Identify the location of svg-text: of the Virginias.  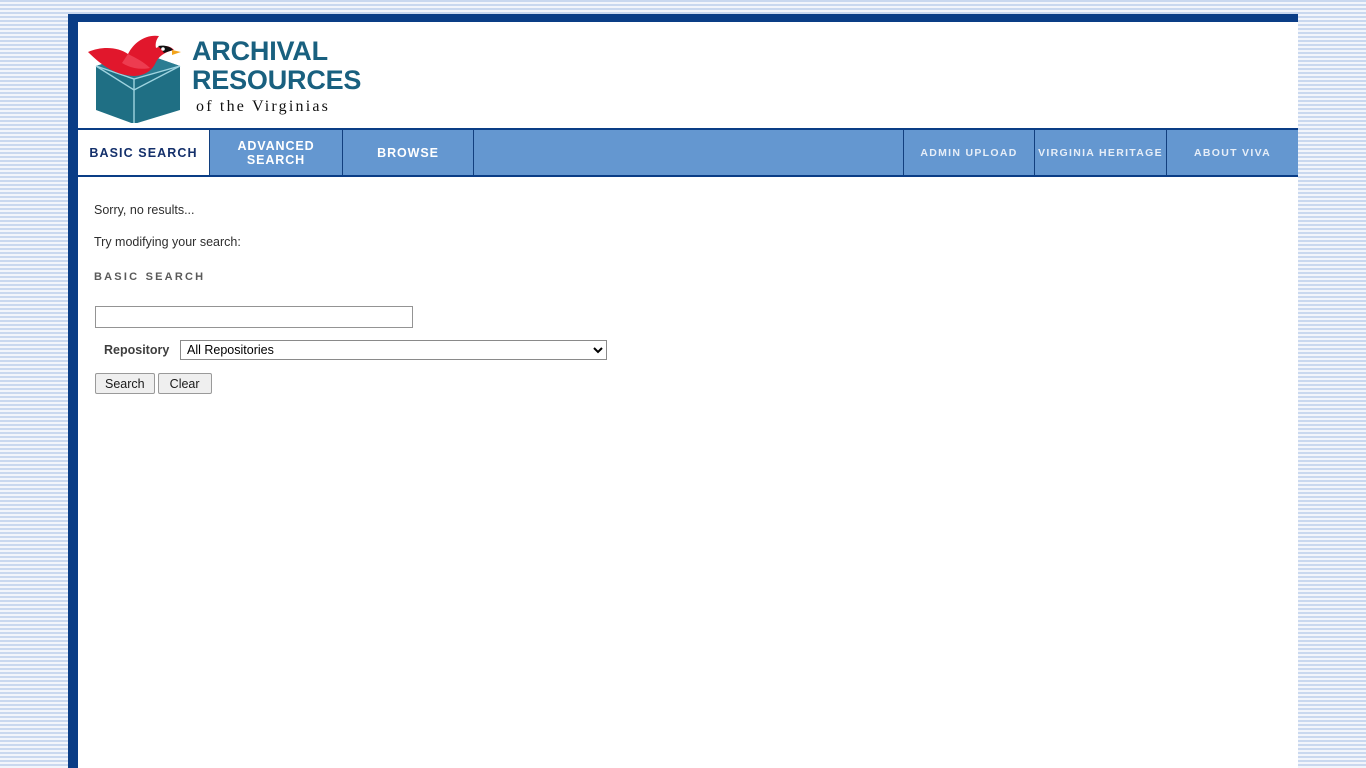
(263, 106).